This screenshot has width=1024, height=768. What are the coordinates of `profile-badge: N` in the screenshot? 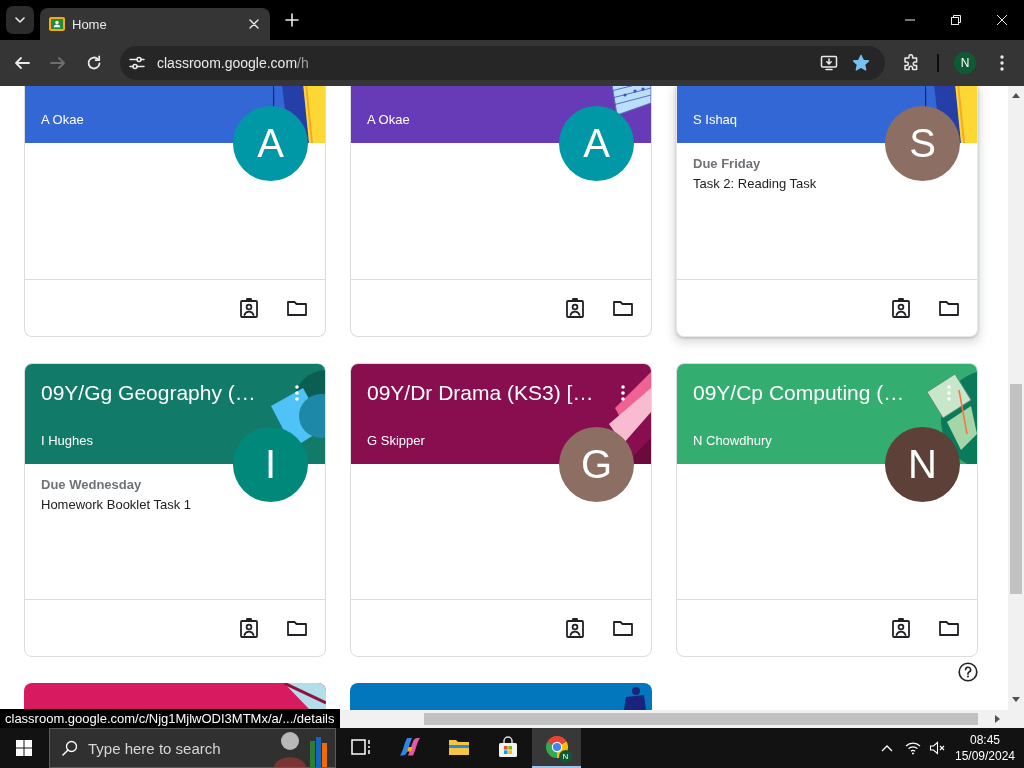 It's located at (565, 756).